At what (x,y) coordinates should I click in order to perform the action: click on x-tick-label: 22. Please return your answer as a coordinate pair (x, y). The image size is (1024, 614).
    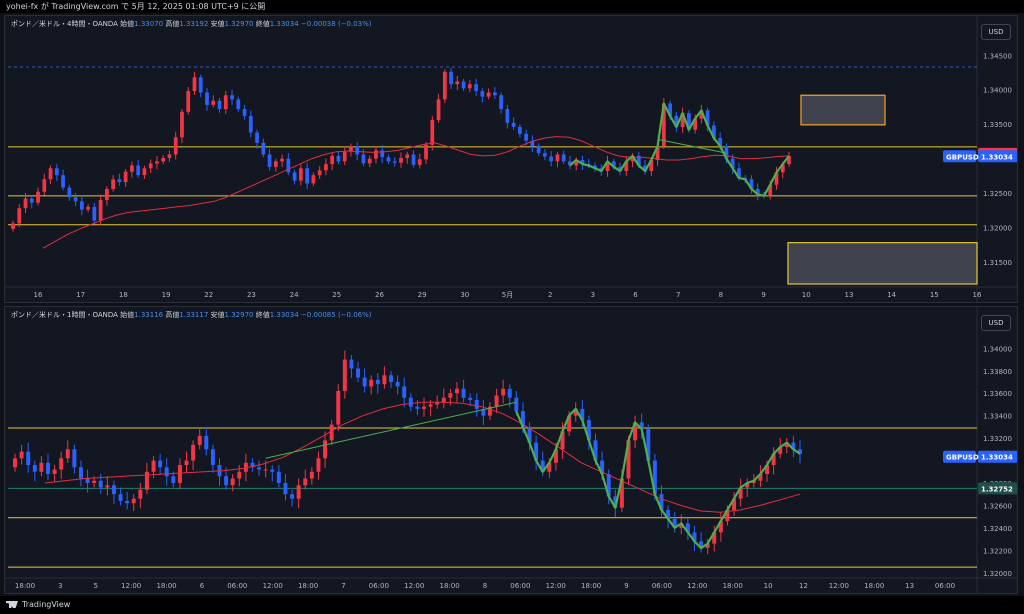
    Looking at the image, I should click on (208, 295).